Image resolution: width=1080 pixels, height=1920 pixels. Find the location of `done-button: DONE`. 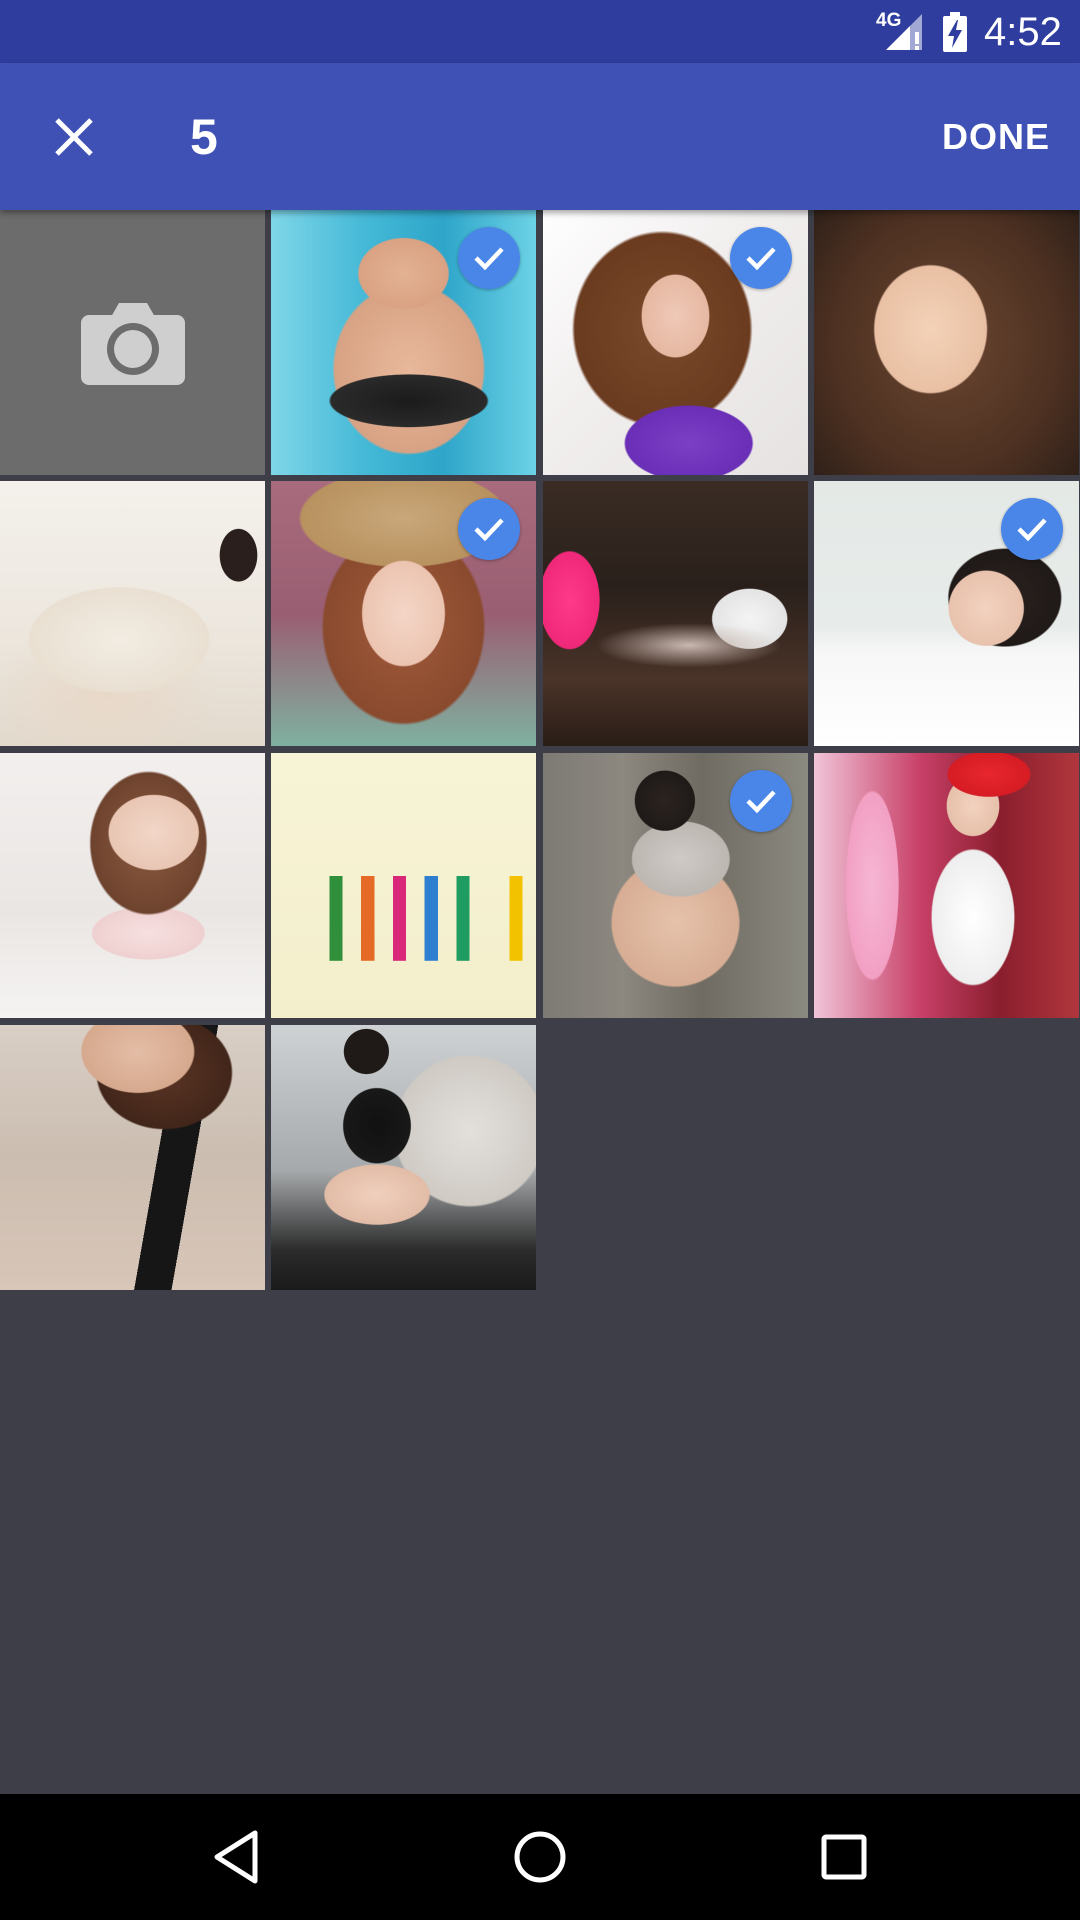

done-button: DONE is located at coordinates (996, 137).